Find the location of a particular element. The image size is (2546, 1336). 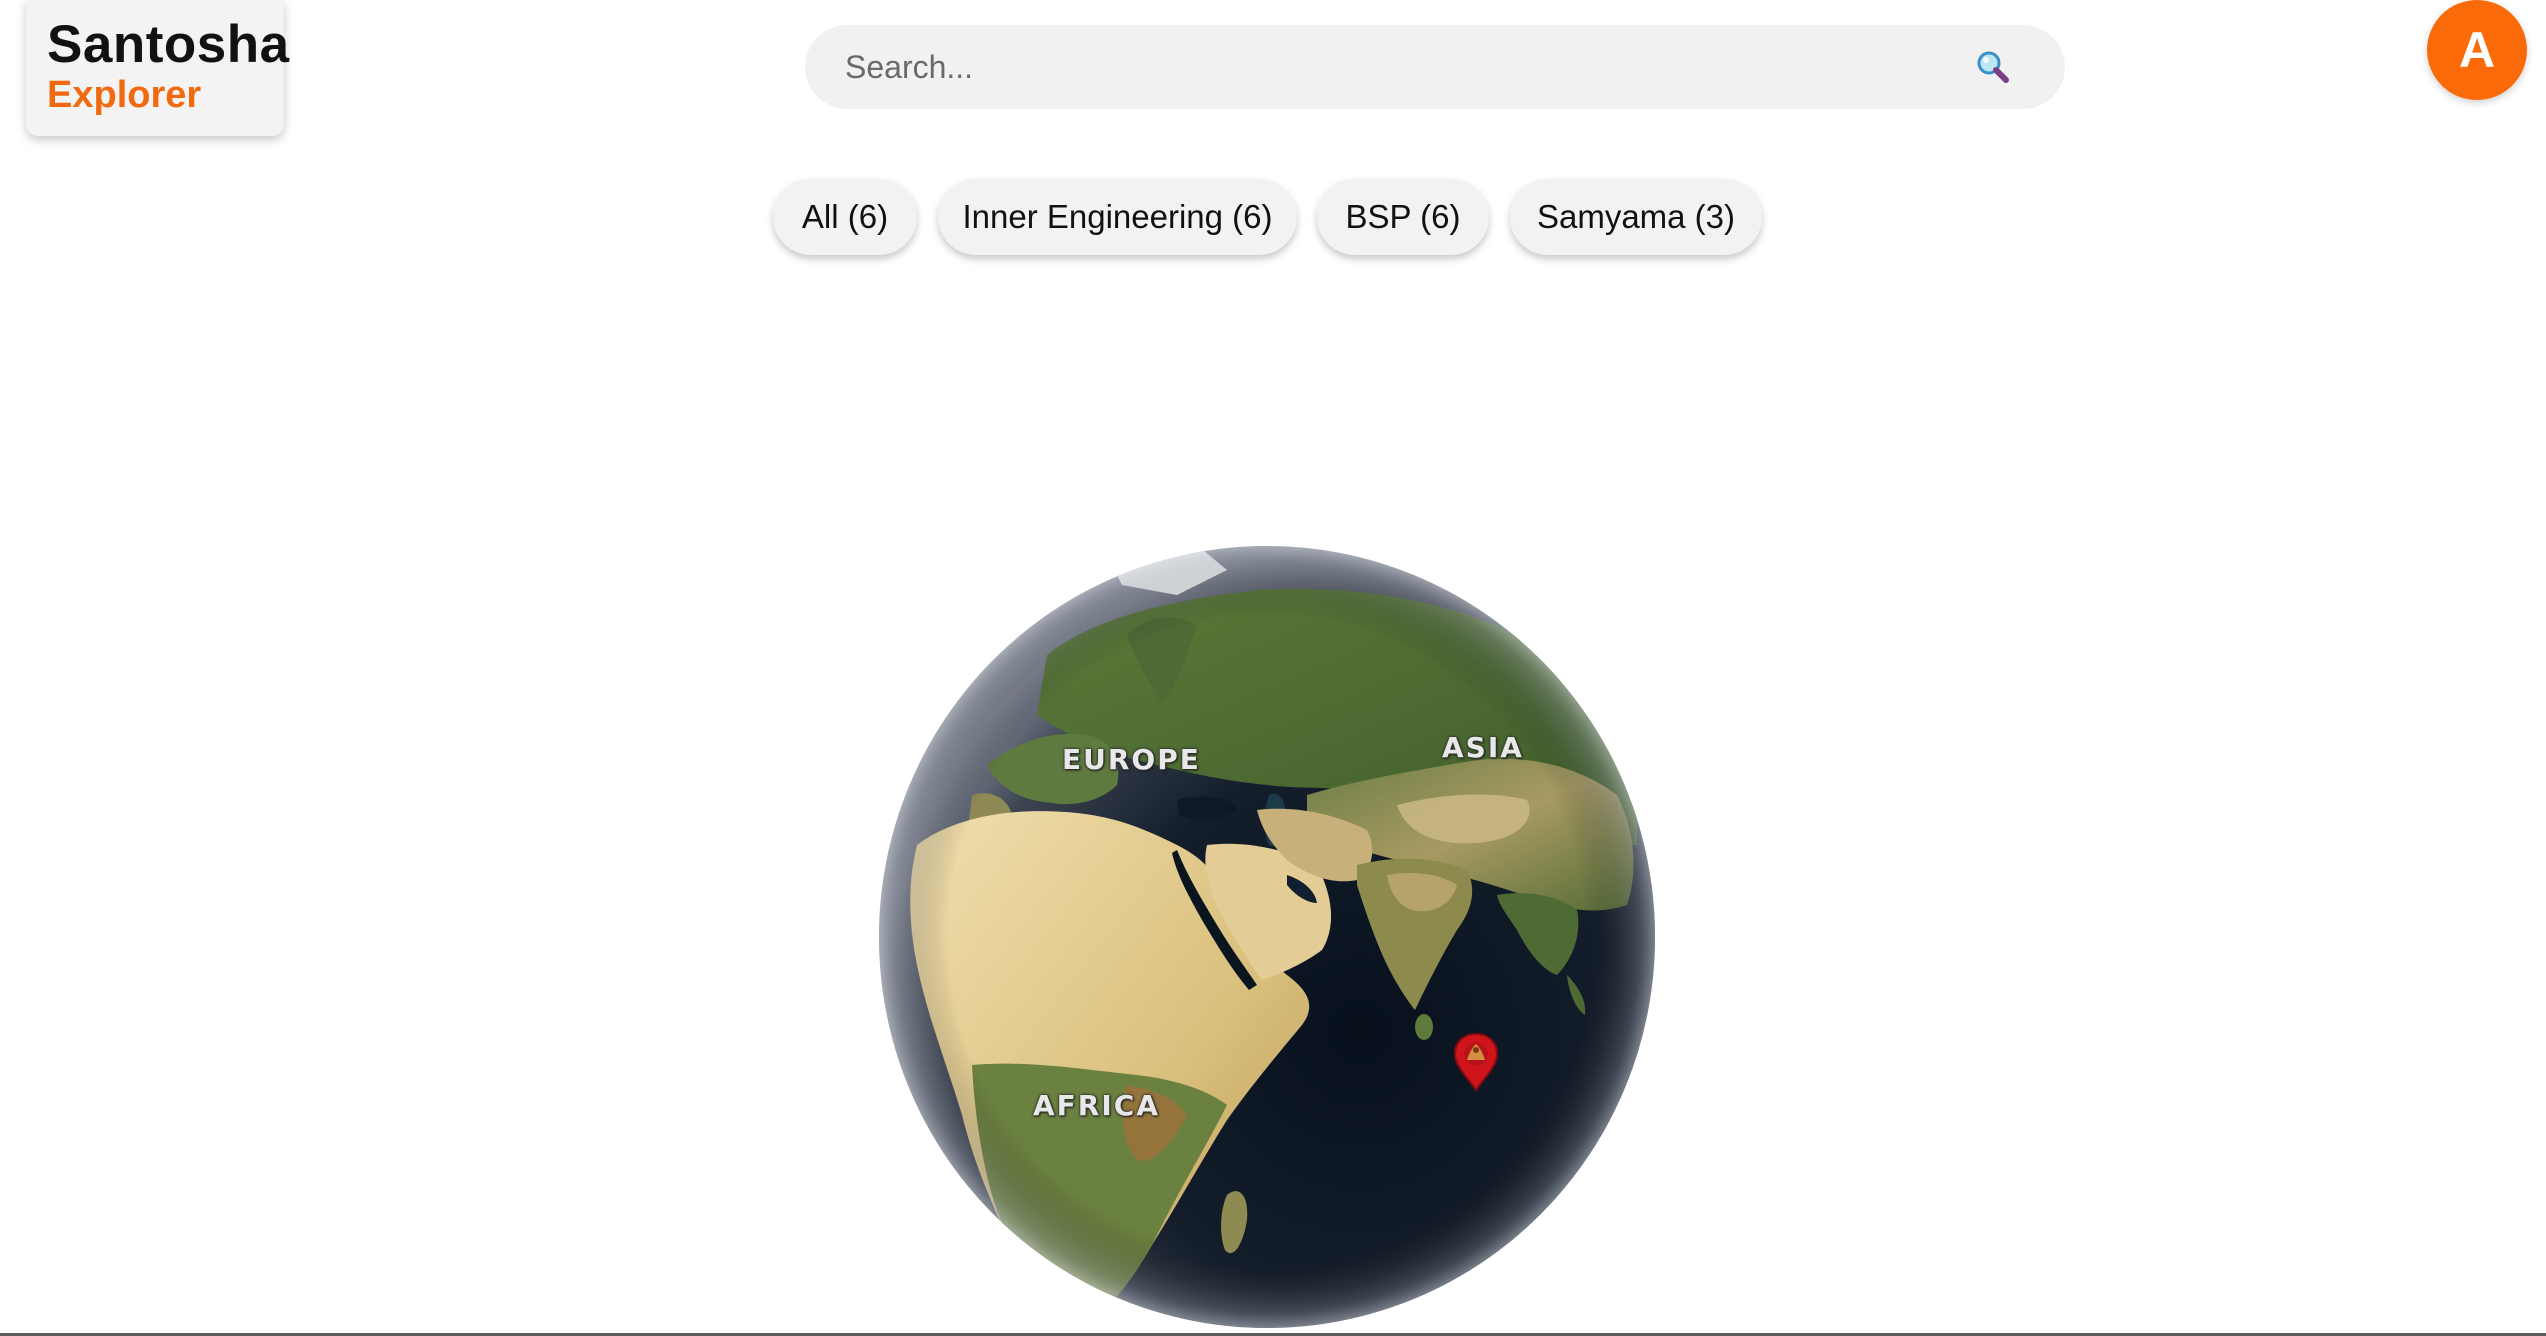

search-icon is located at coordinates (1993, 67).